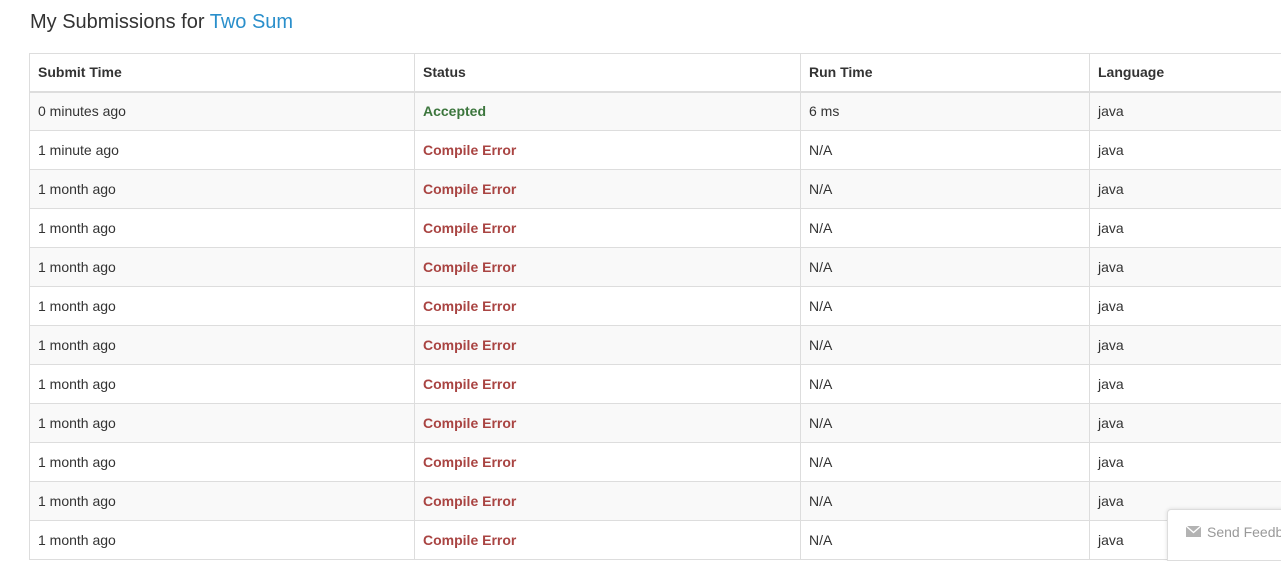 The image size is (1281, 561). Describe the element at coordinates (608, 111) in the screenshot. I see `status-cell: Accepted` at that location.